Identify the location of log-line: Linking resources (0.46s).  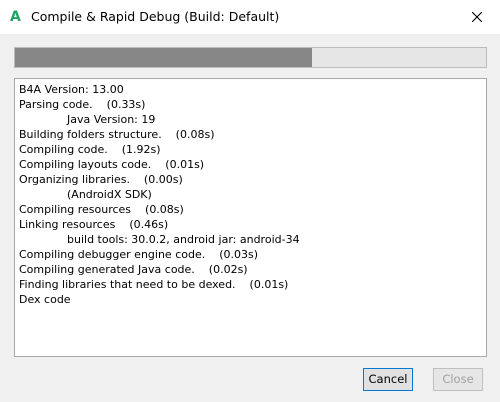
(94, 224).